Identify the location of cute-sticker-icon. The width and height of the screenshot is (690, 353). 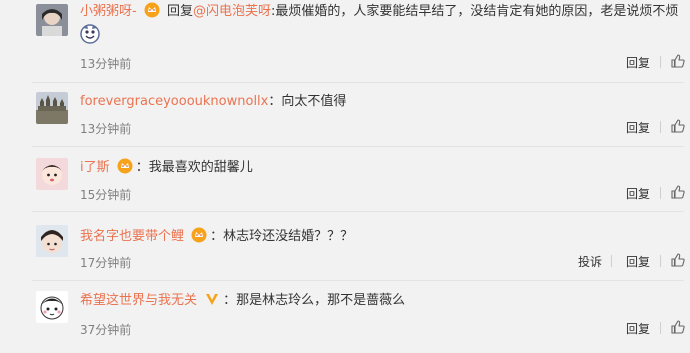
(90, 36).